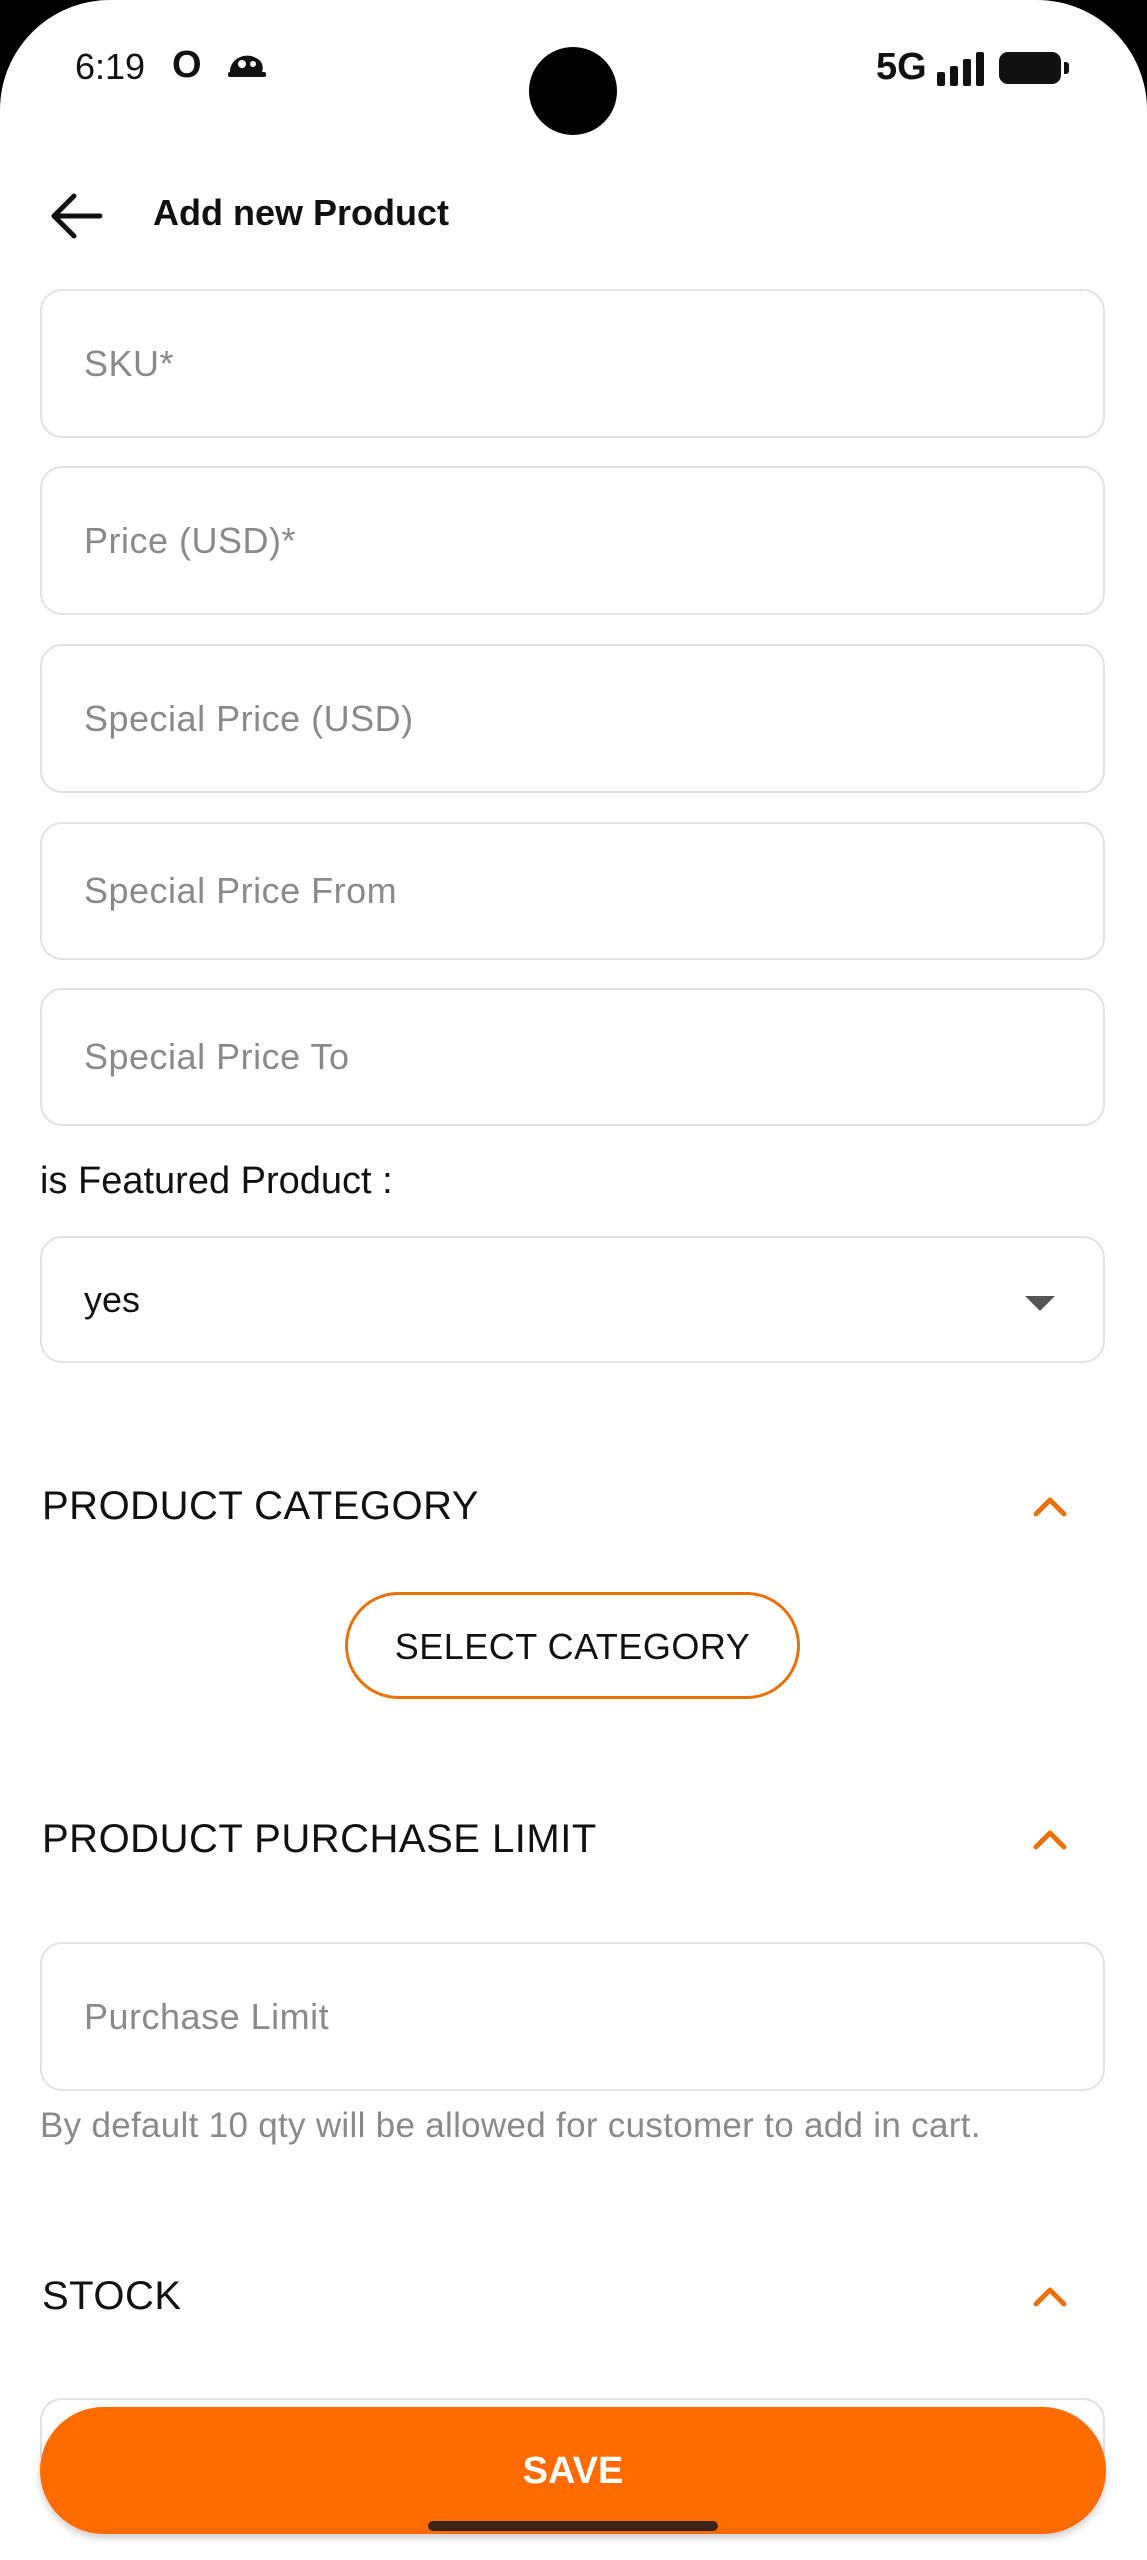  What do you see at coordinates (572, 1645) in the screenshot?
I see `select-category-button: SELECT CATEGORY` at bounding box center [572, 1645].